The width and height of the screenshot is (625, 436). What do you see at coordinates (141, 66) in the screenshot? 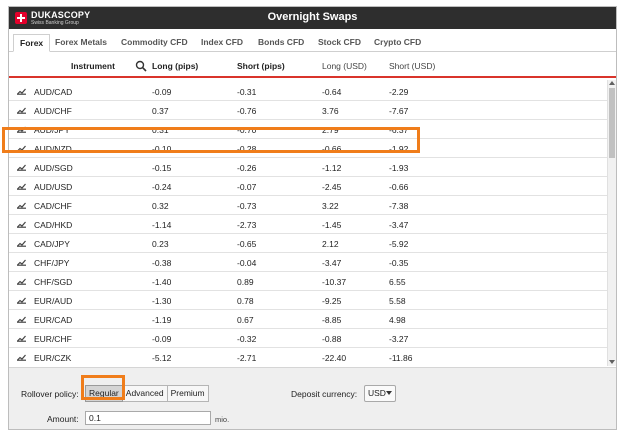
I see `search-icon` at bounding box center [141, 66].